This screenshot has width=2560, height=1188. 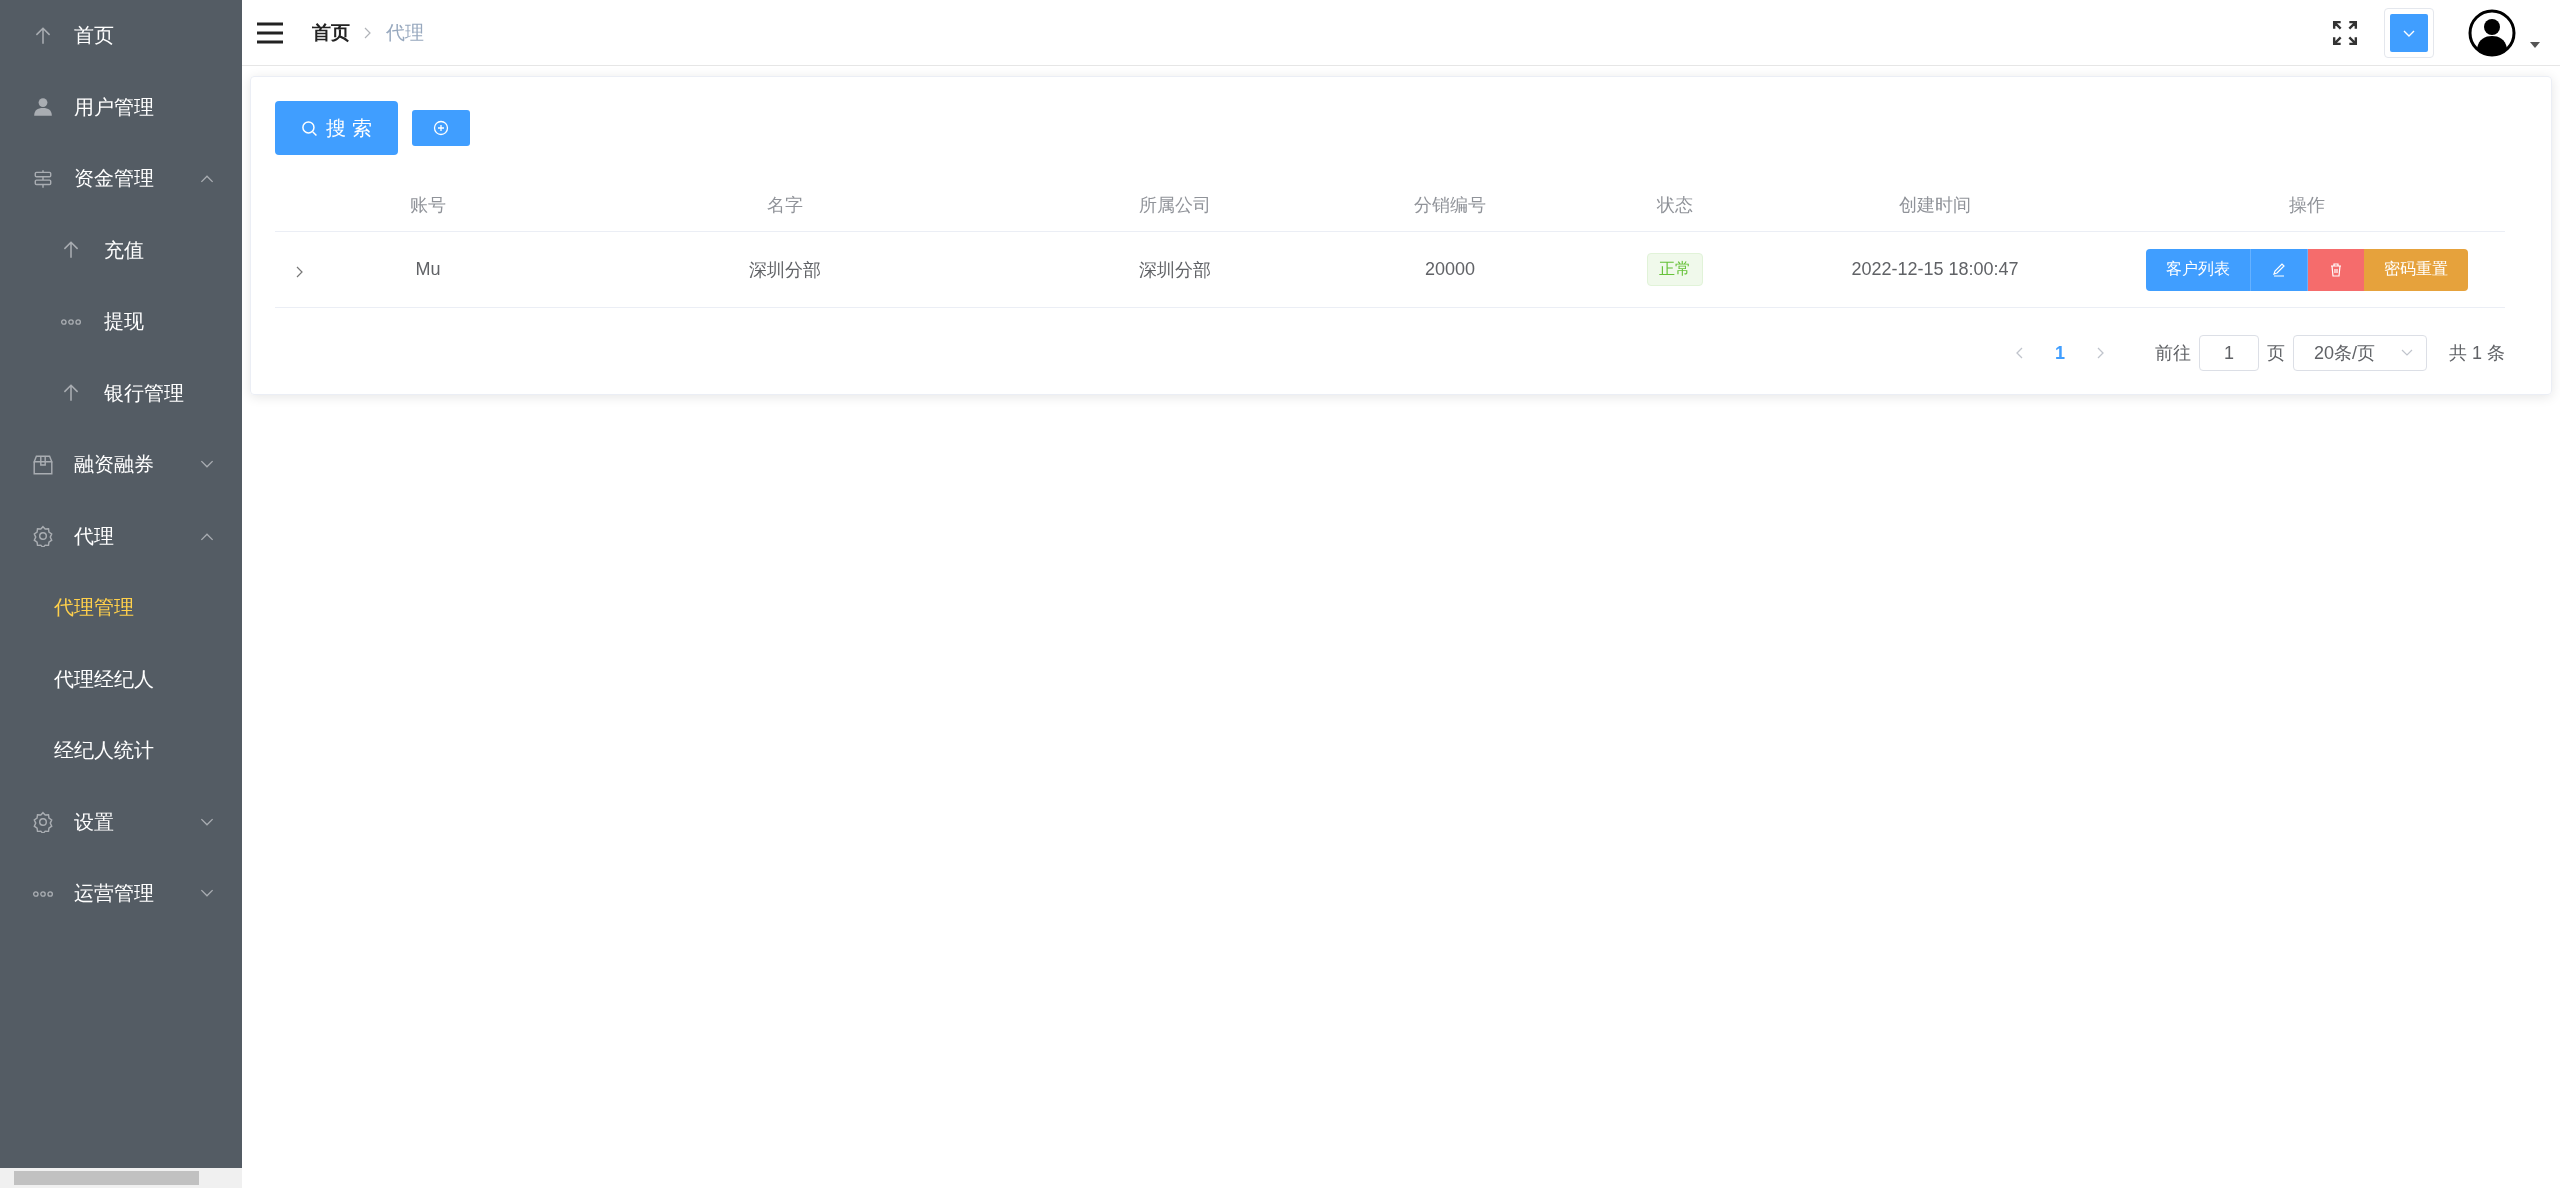 What do you see at coordinates (405, 32) in the screenshot?
I see `breadcrumb-item: 代理` at bounding box center [405, 32].